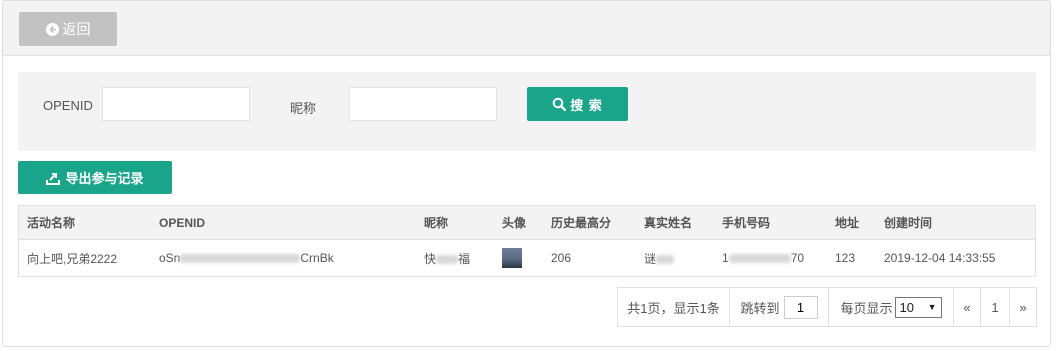 The height and width of the screenshot is (351, 1056). Describe the element at coordinates (665, 259) in the screenshot. I see `redacted-real-name` at that location.